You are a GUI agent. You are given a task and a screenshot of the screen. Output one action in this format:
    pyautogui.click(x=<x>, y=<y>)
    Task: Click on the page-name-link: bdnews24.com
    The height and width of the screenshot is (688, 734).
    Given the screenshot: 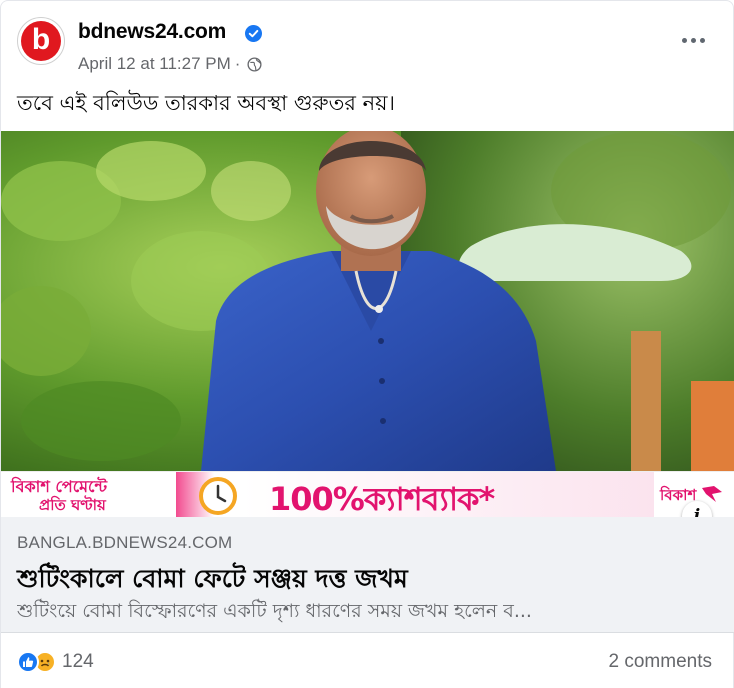 What is the action you would take?
    pyautogui.click(x=152, y=32)
    